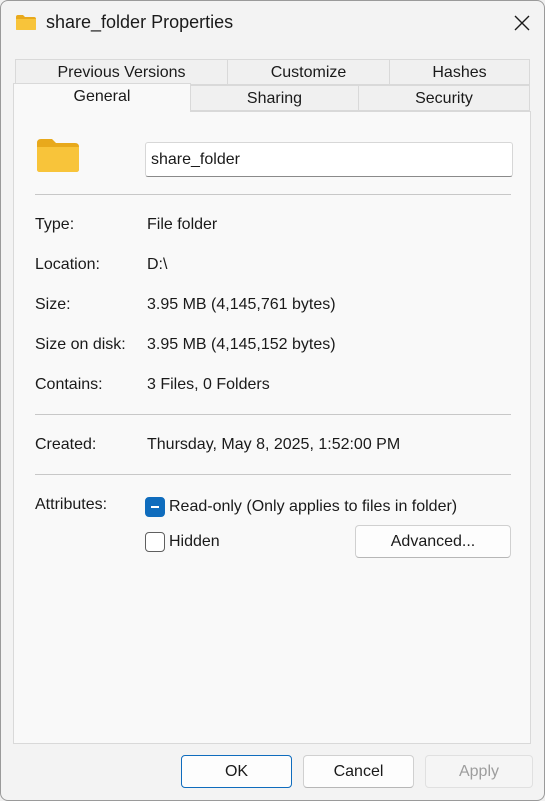 Image resolution: width=545 pixels, height=801 pixels. I want to click on type-label: Type:, so click(55, 224).